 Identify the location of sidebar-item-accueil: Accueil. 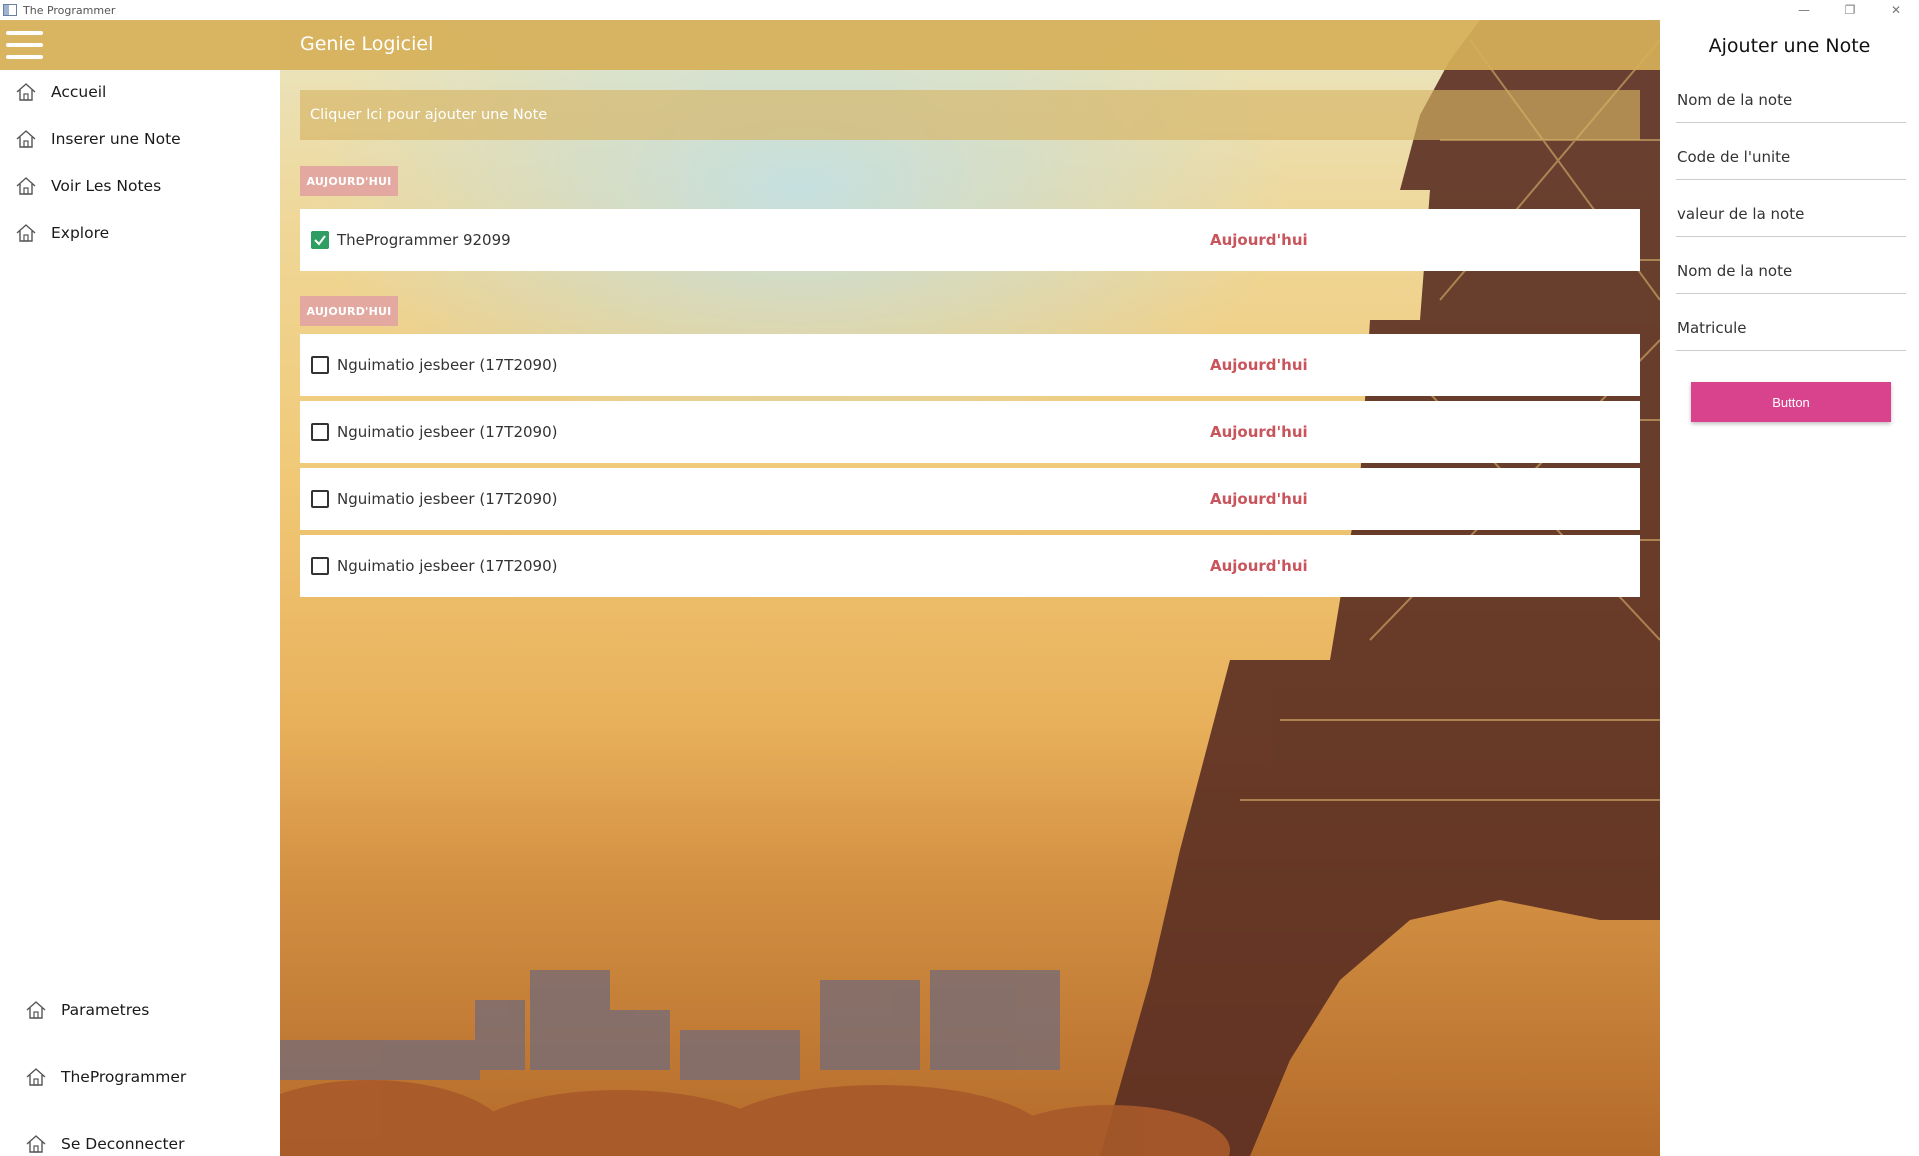
(140, 92).